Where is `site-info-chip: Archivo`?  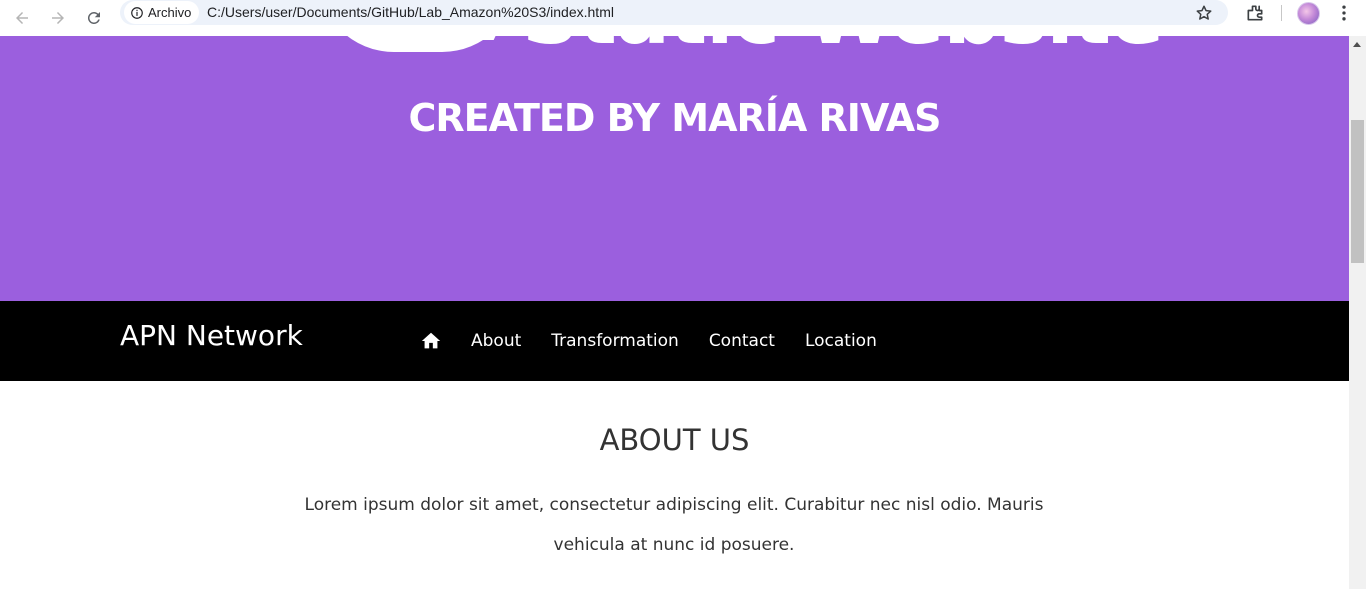 site-info-chip: Archivo is located at coordinates (162, 12).